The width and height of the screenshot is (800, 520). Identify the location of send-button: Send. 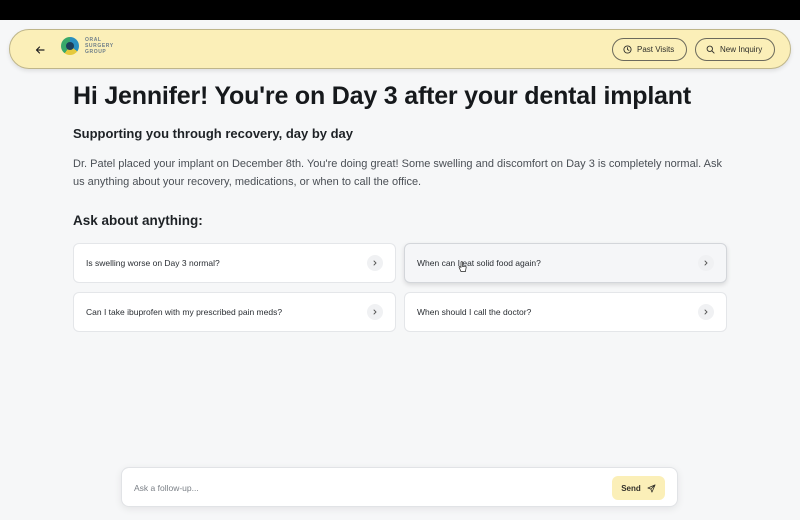
(638, 488).